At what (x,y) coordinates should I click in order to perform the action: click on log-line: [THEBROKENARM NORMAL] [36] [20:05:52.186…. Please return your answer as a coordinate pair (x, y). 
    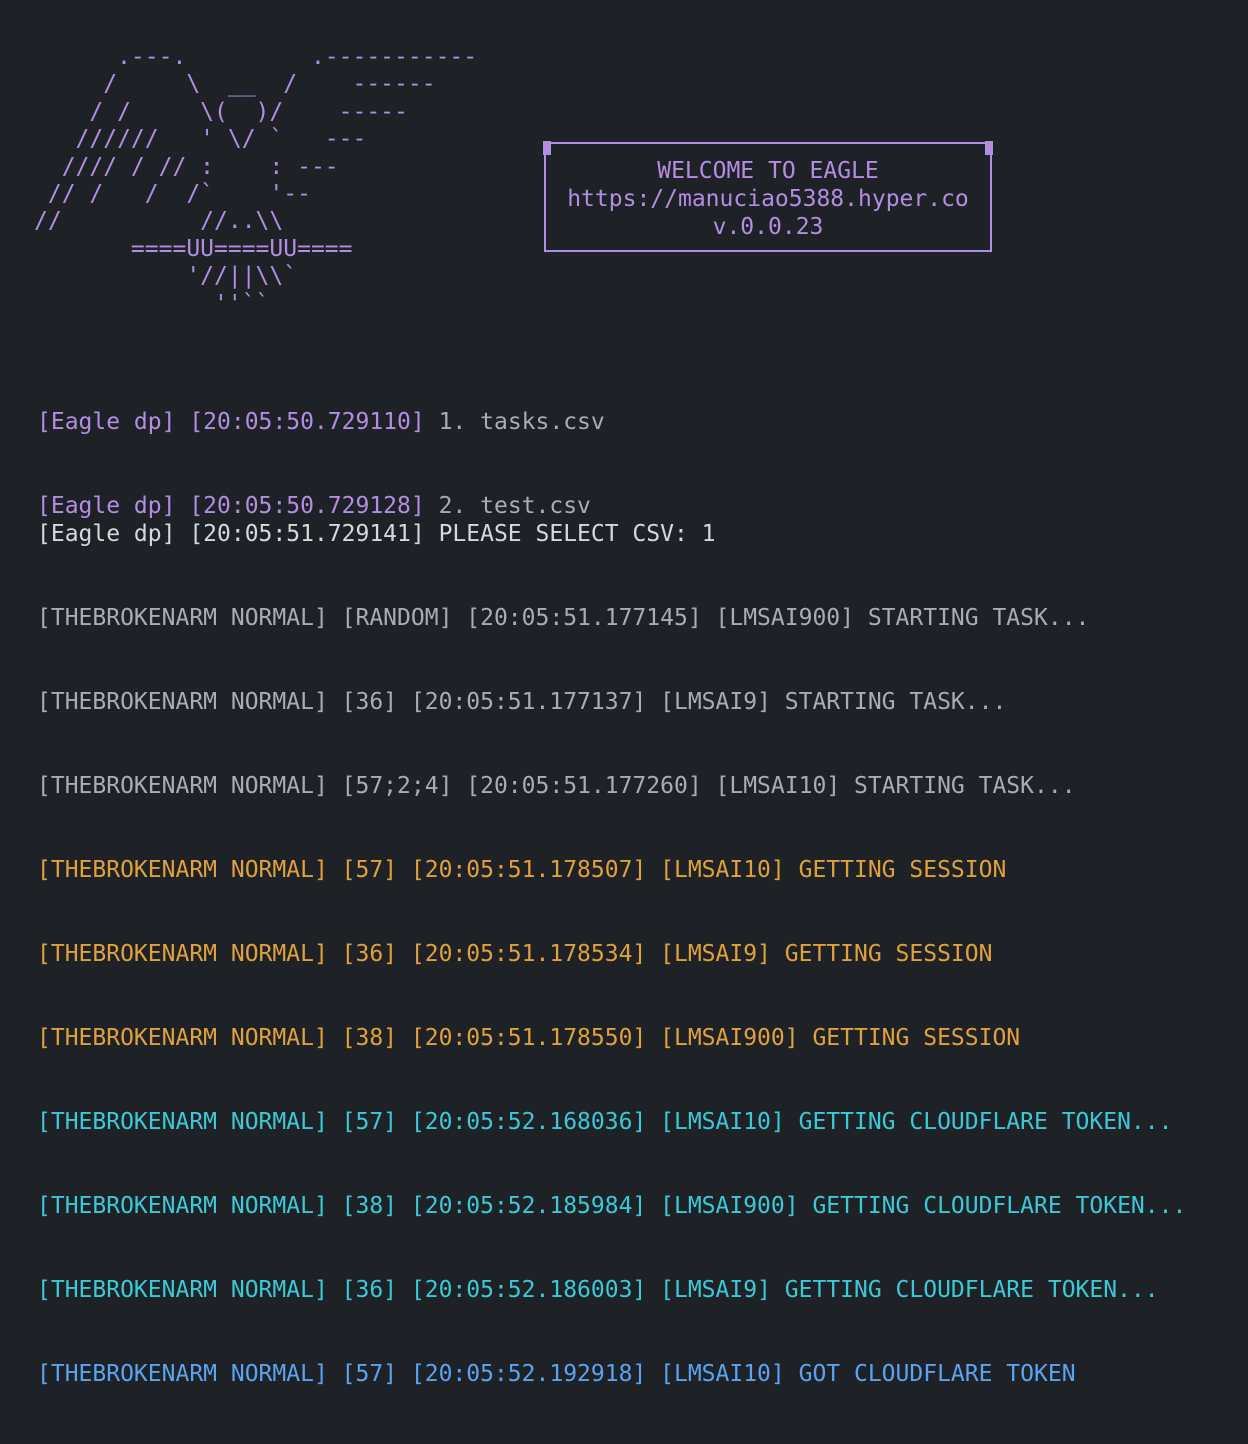
    Looking at the image, I should click on (598, 1290).